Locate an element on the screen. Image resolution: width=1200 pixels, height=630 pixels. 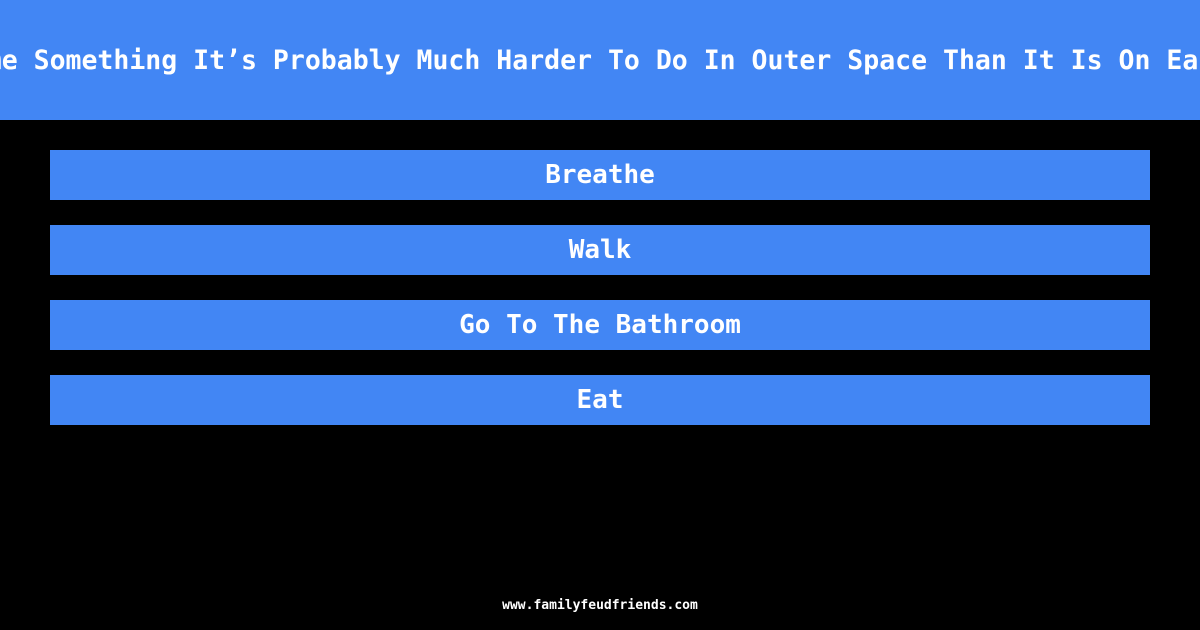
answer-option: Eat is located at coordinates (600, 400).